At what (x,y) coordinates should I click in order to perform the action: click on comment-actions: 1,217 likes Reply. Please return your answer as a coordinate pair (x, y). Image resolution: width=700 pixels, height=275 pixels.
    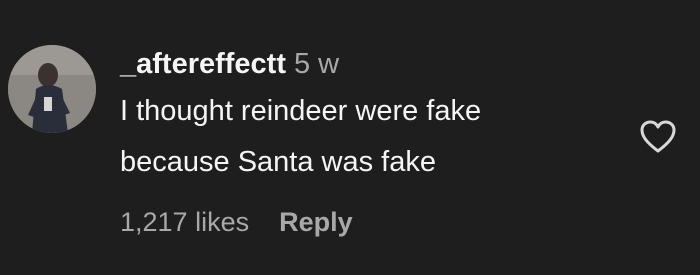
    Looking at the image, I should click on (236, 222).